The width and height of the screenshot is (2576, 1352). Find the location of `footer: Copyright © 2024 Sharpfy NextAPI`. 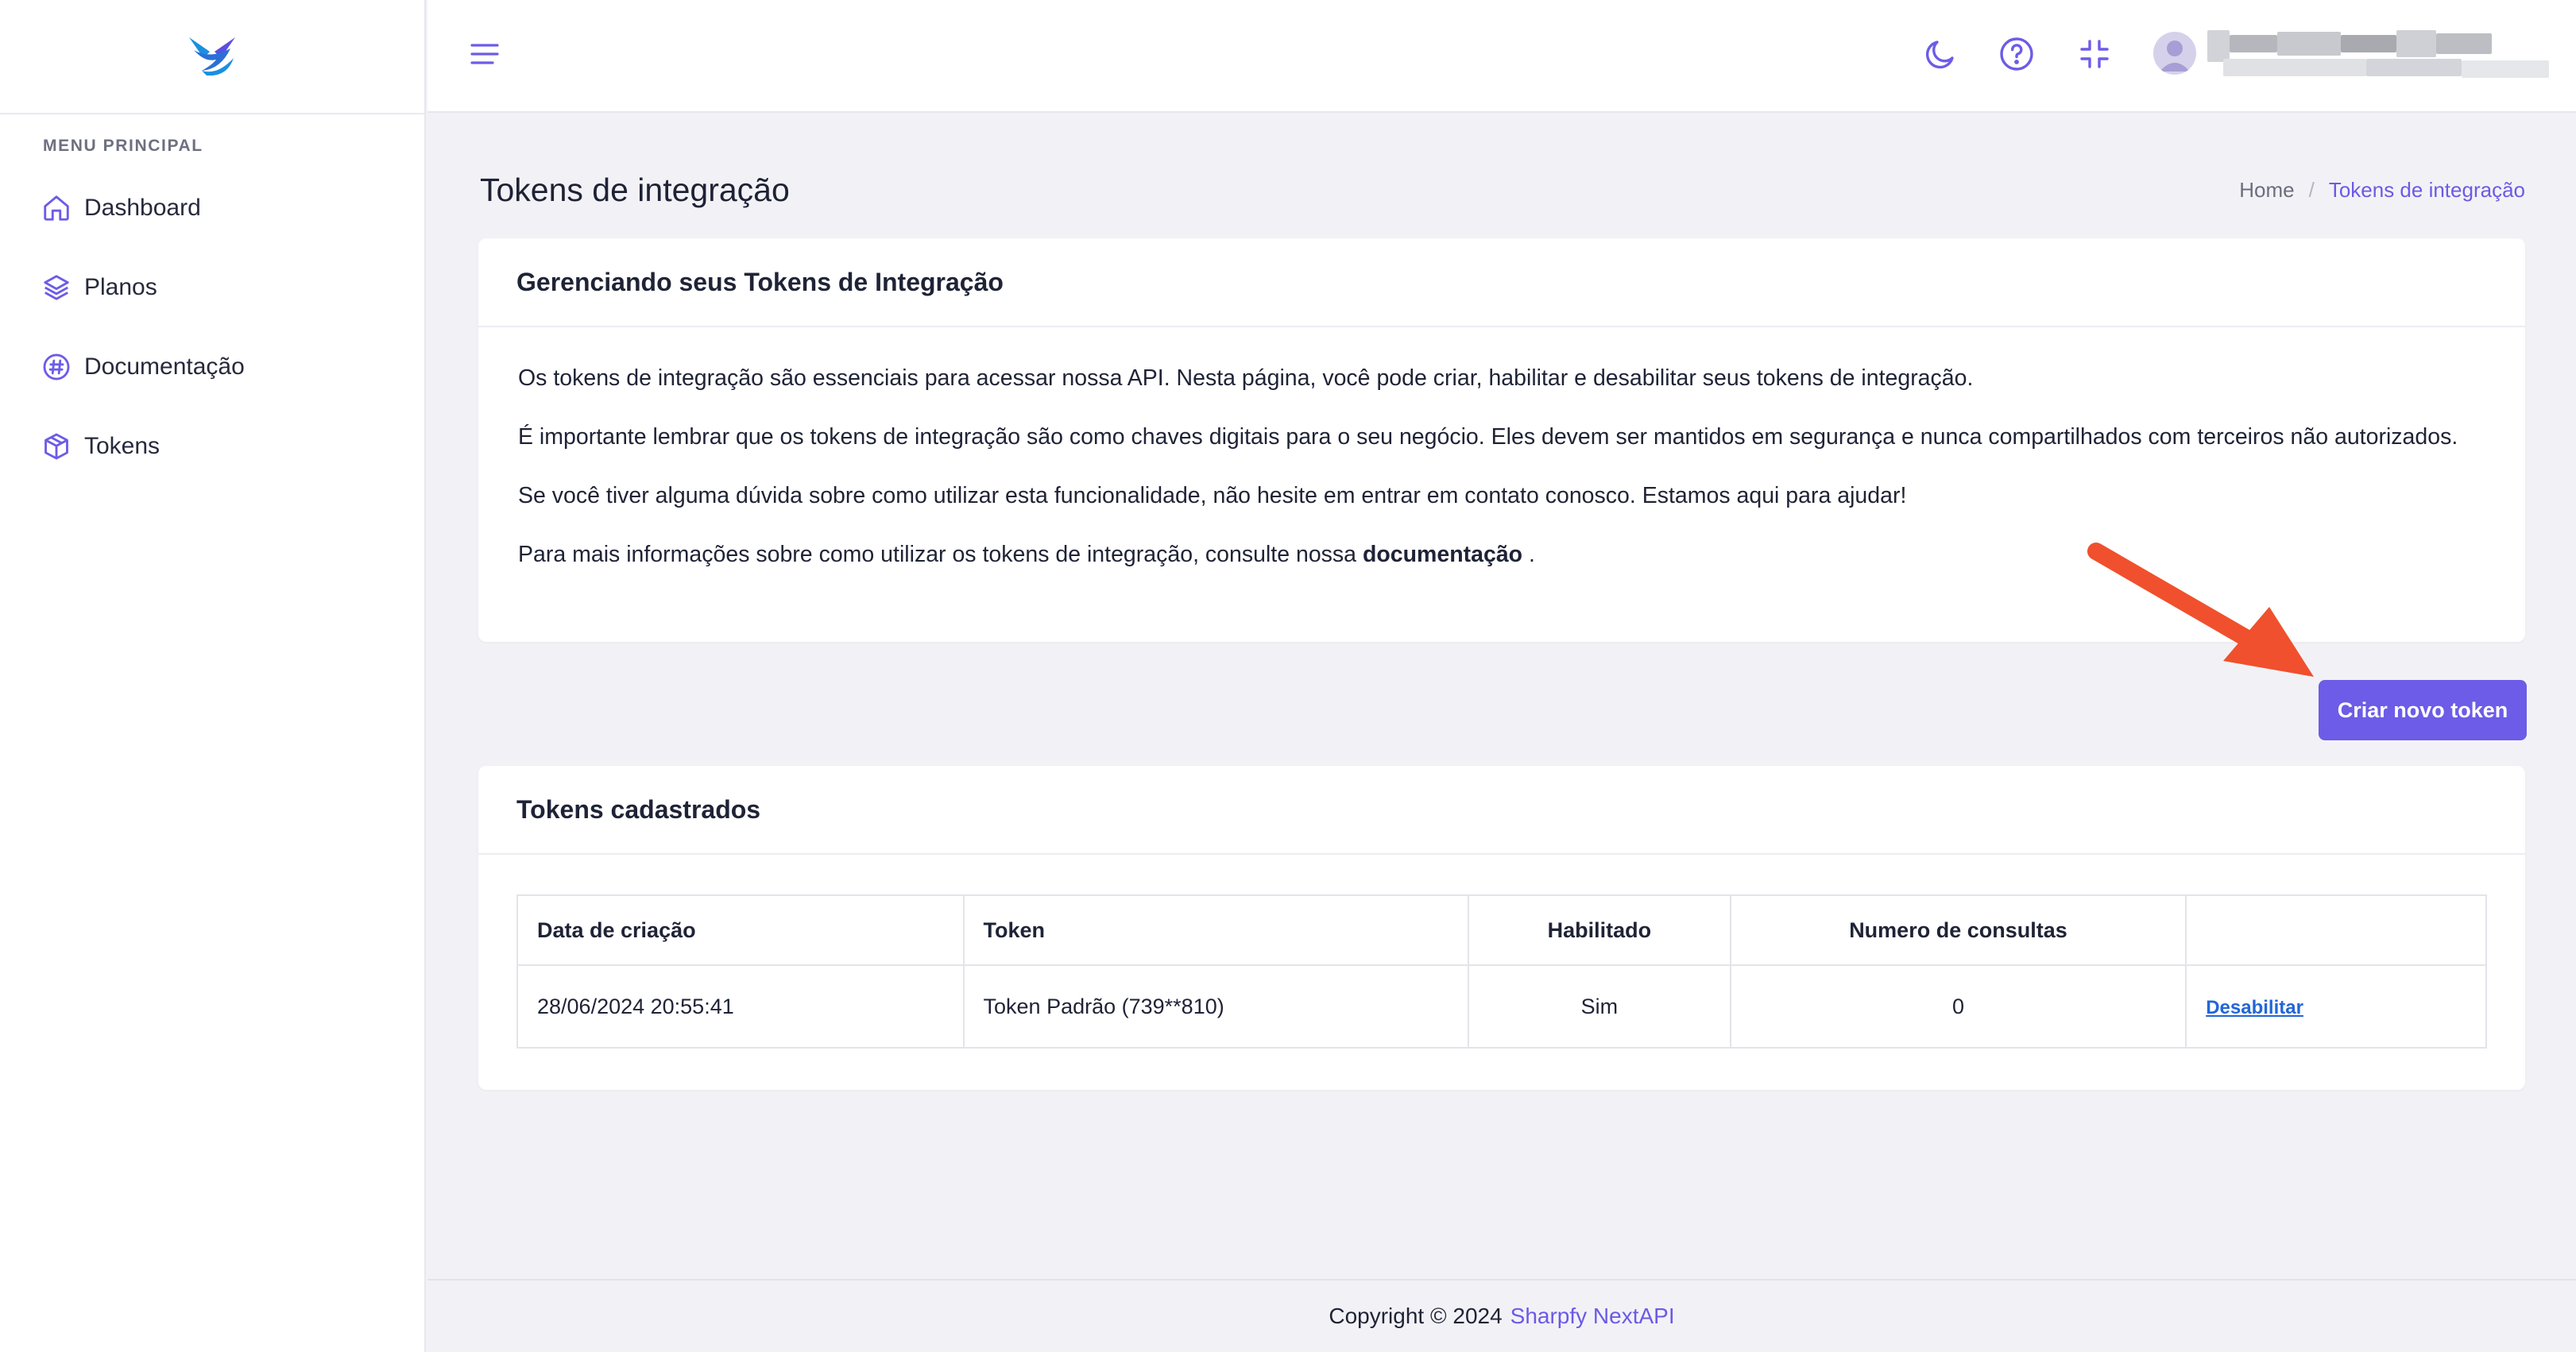

footer: Copyright © 2024 Sharpfy NextAPI is located at coordinates (1501, 1315).